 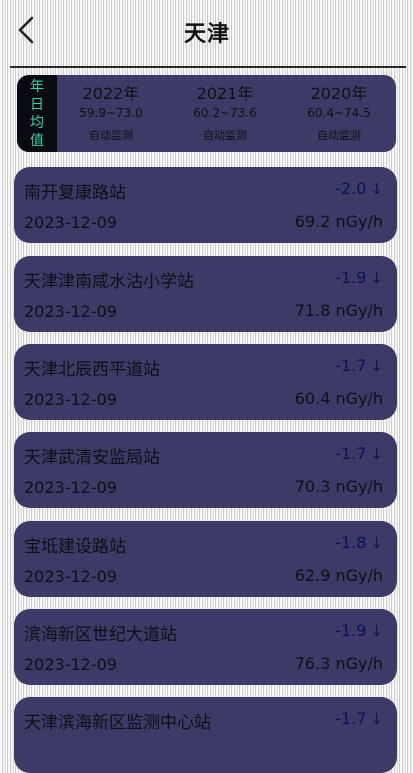 I want to click on station-card: 宝坻建设路站 -1.8 ↓ 2023-12-09 62.9 nGy/h, so click(x=205, y=559).